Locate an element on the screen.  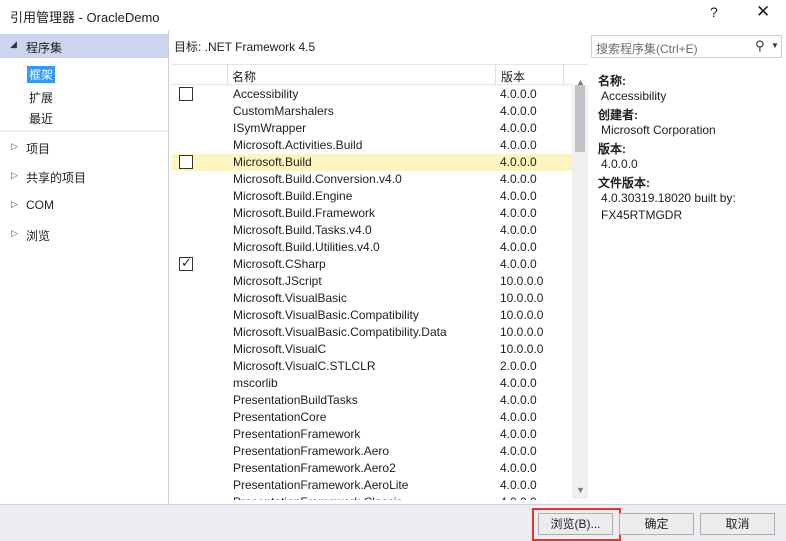
checkmark-icon: ✓ is located at coordinates (186, 262).